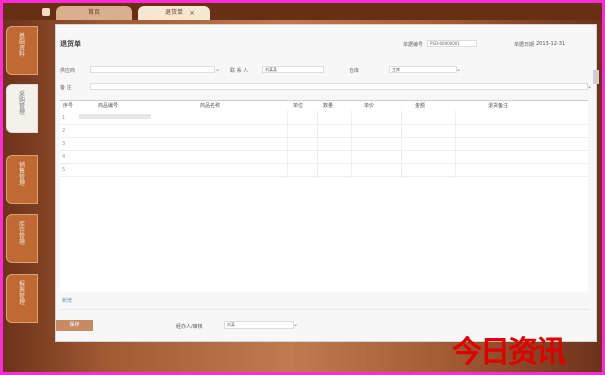 The height and width of the screenshot is (375, 605). I want to click on watermark: 今日资讯, so click(509, 352).